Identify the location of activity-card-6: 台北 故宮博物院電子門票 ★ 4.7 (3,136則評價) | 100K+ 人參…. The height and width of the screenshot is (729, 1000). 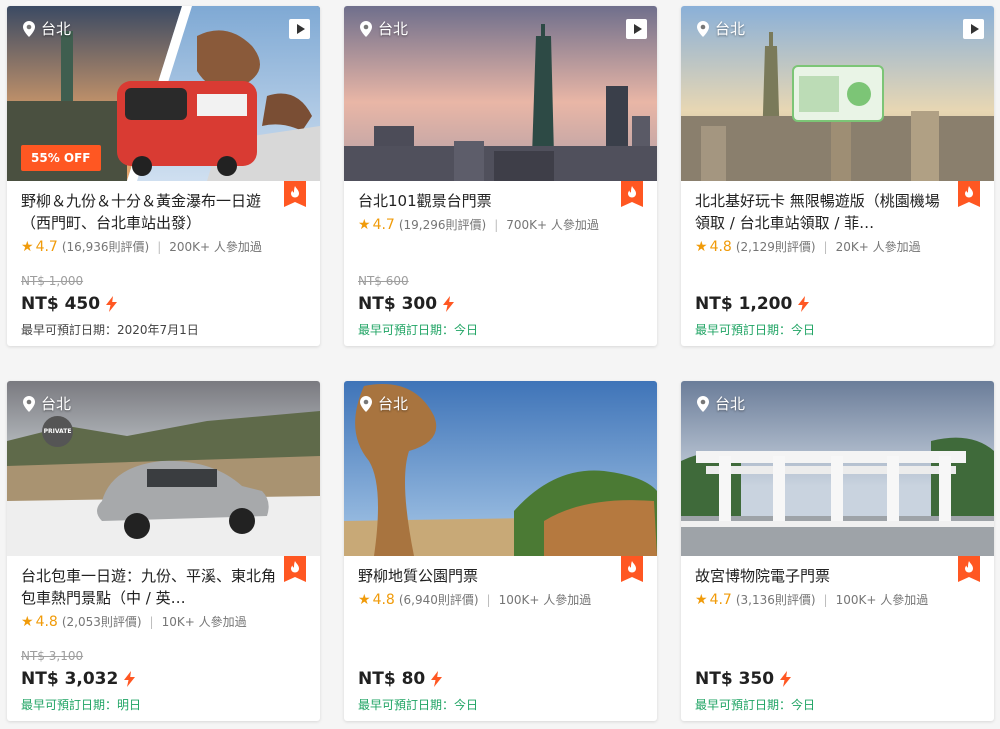
(837, 551).